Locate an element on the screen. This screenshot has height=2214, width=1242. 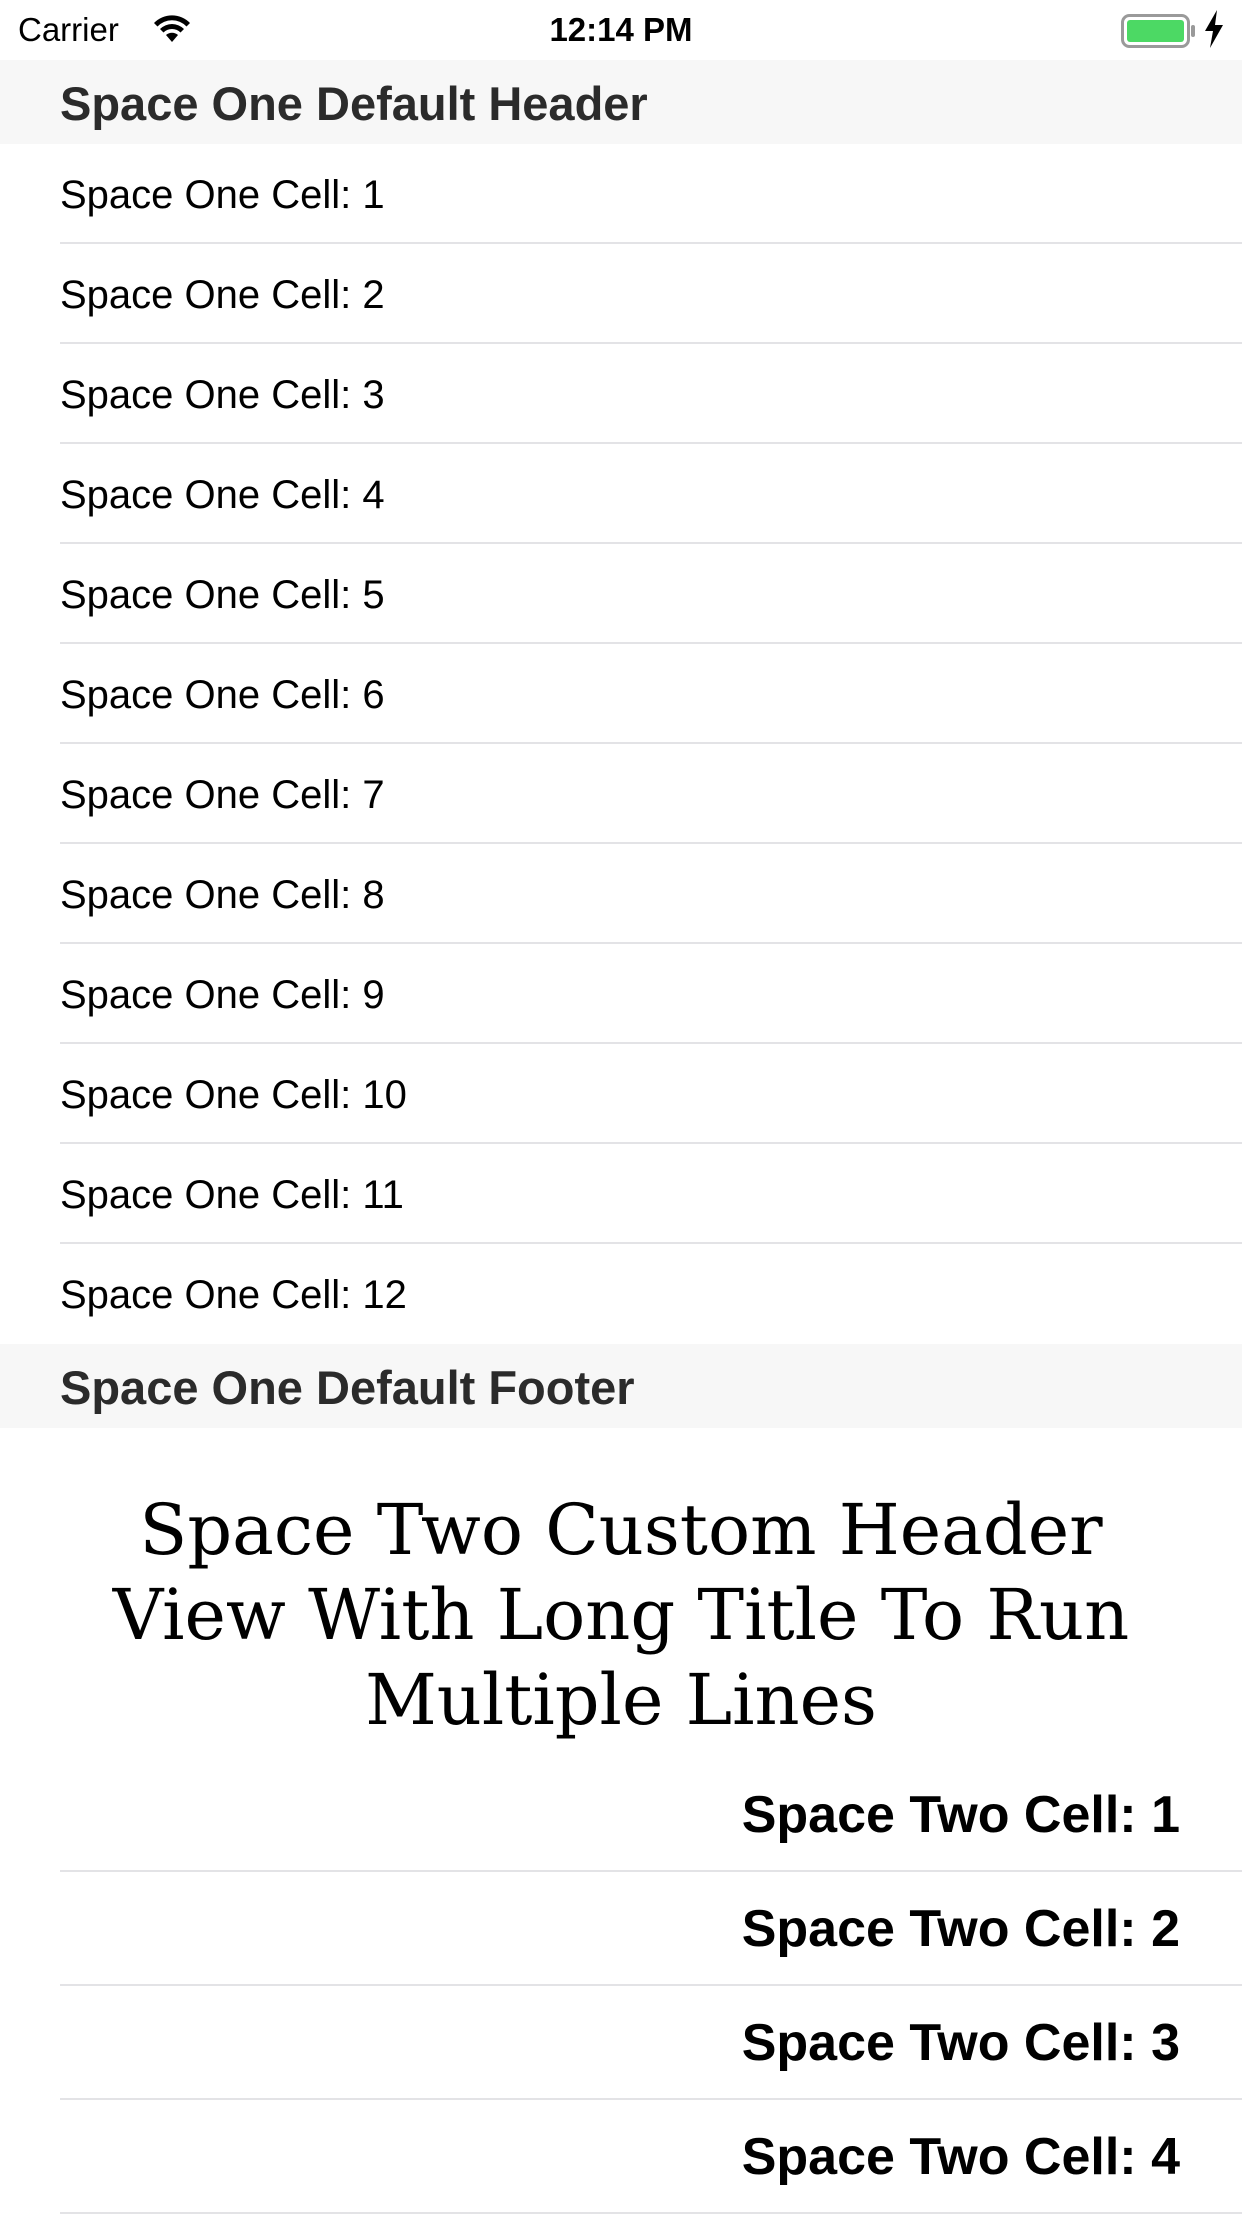
cell-label: Space Two Cell: 4 is located at coordinates (960, 2157).